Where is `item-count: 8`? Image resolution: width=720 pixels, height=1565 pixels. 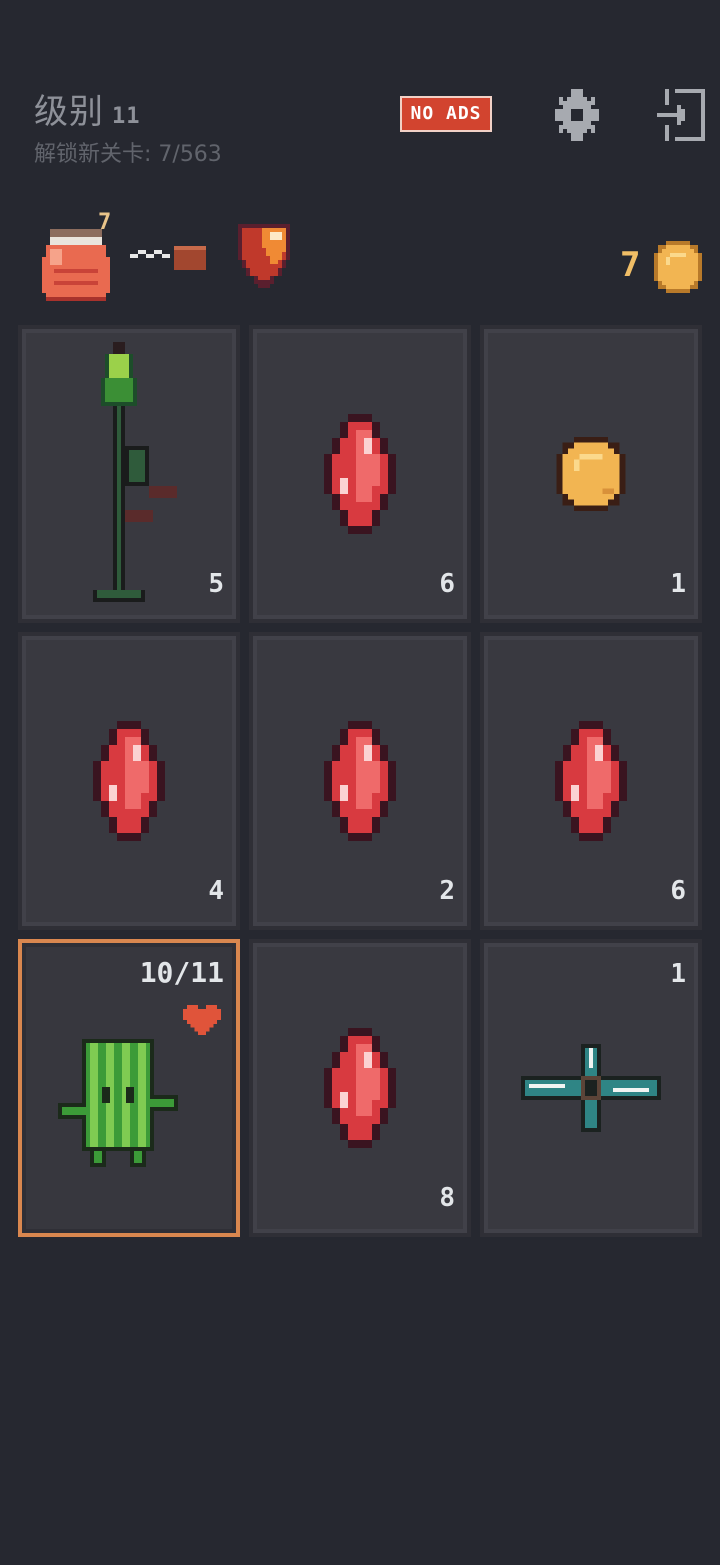 item-count: 8 is located at coordinates (447, 1198).